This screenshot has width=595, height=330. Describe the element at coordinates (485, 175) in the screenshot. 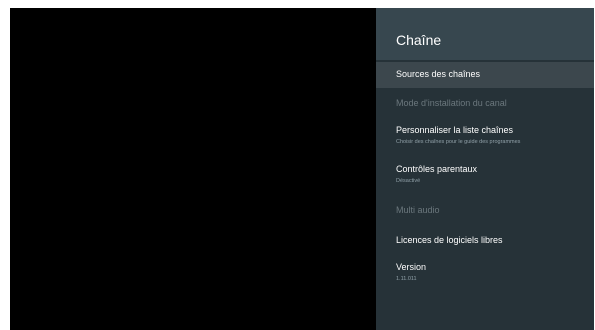

I see `menu-item-controles-parentaux: Contrôles parentaux Désactivé` at that location.